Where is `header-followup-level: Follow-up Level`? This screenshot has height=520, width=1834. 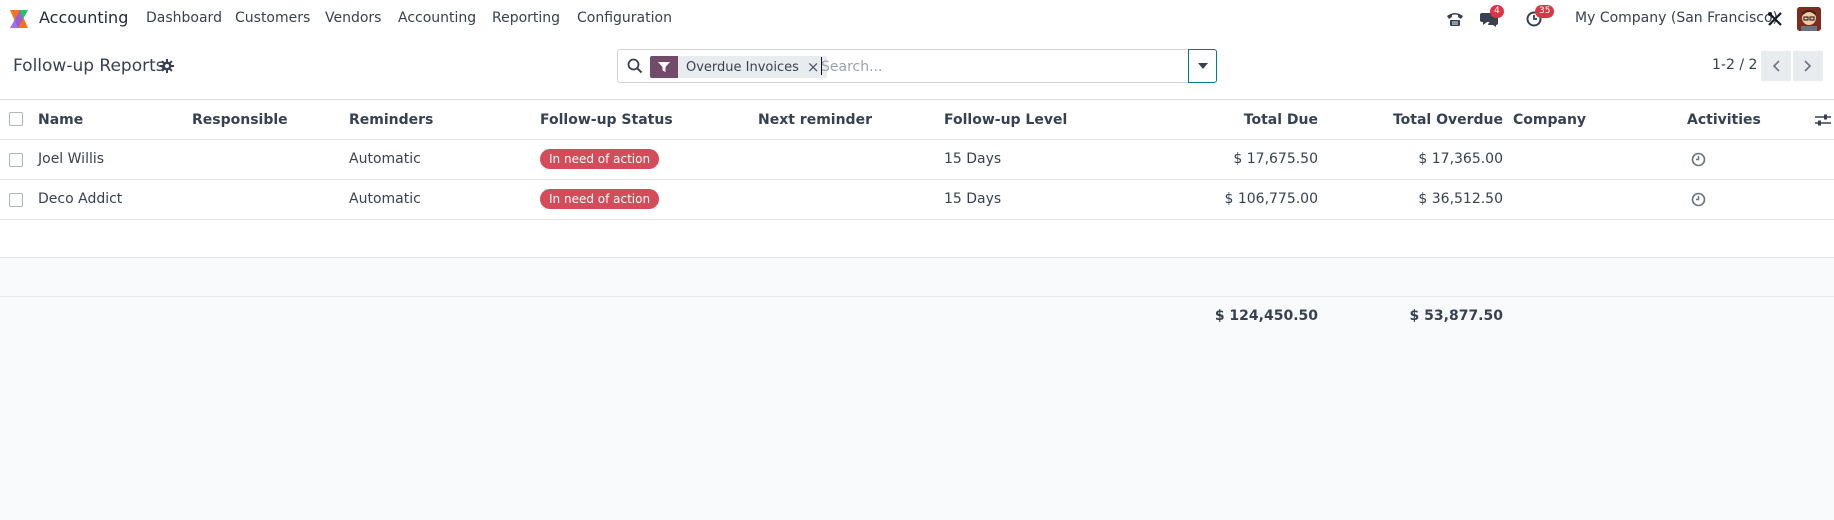 header-followup-level: Follow-up Level is located at coordinates (1005, 120).